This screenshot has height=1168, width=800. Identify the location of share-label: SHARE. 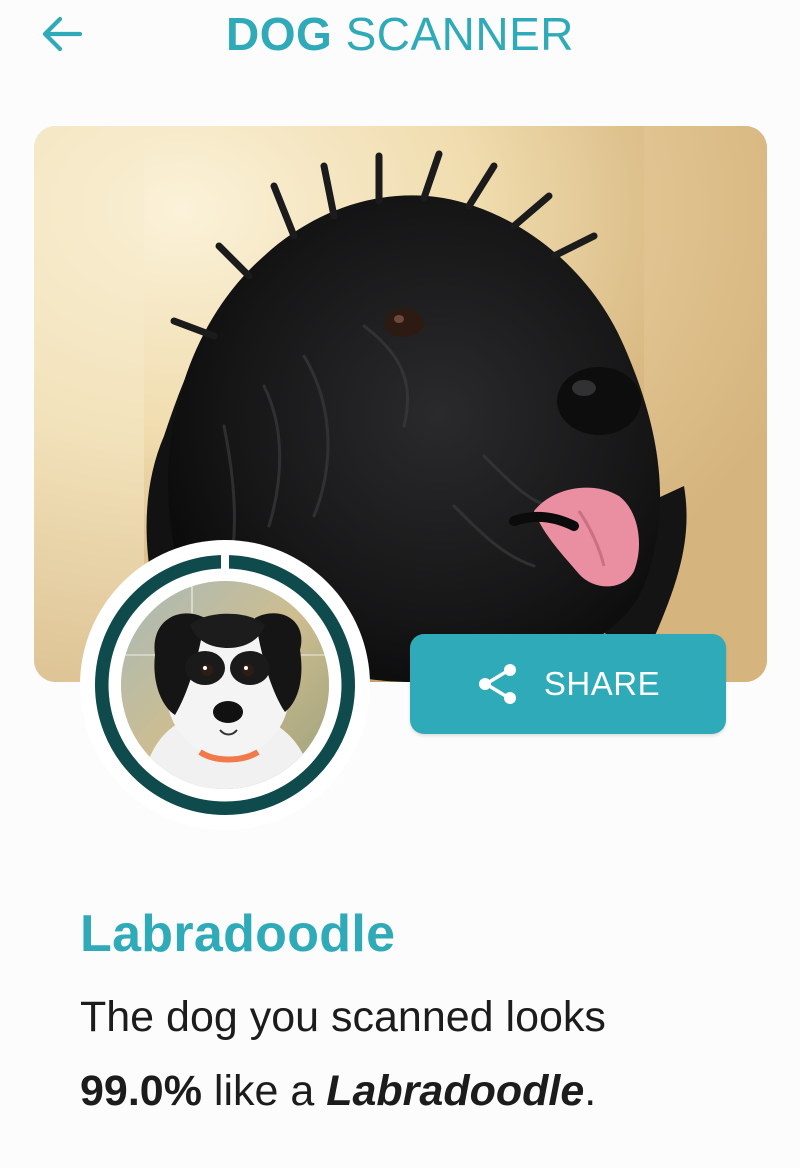
(602, 683).